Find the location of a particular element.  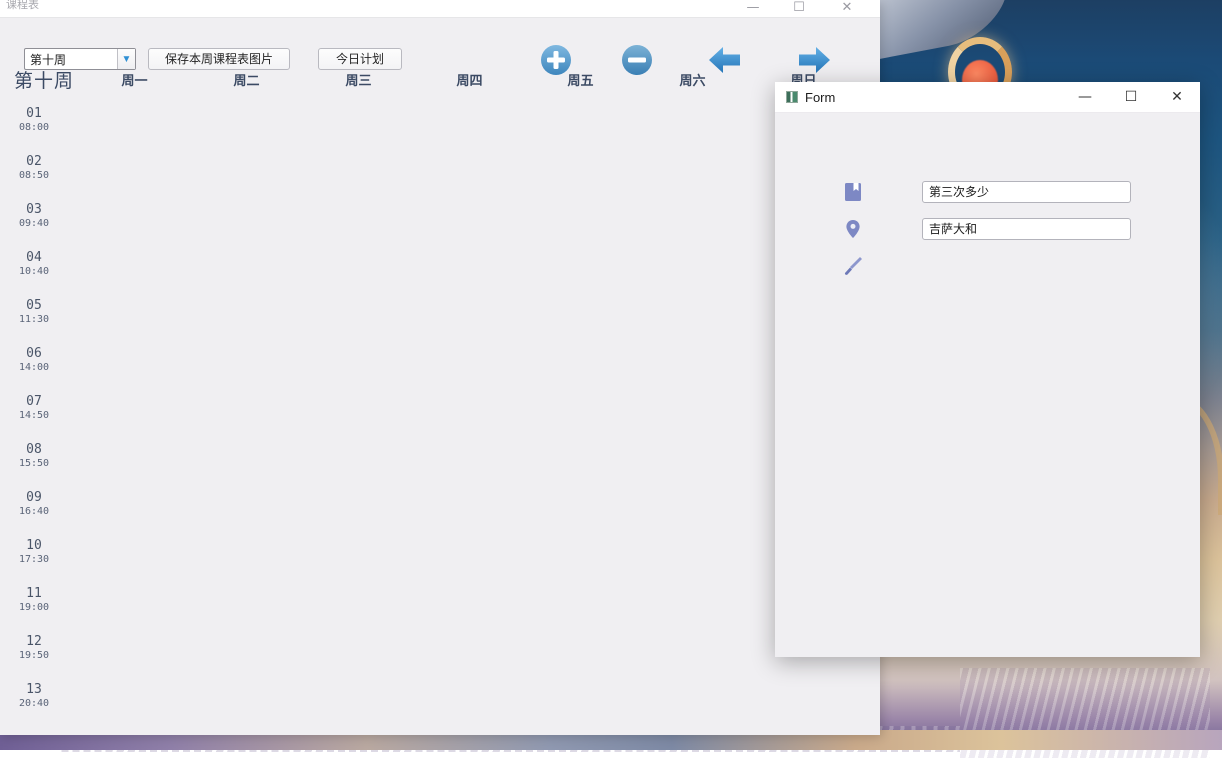

period-slot: 0916:40 is located at coordinates (34, 504).